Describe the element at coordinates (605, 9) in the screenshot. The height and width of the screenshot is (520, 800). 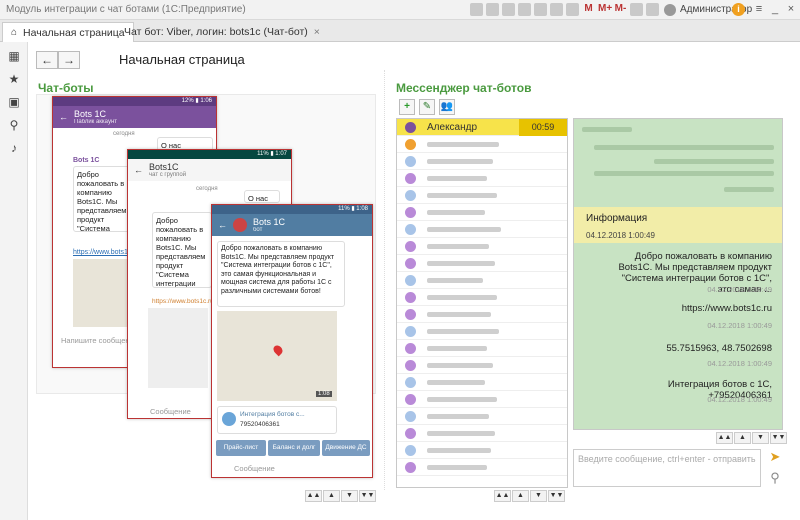
I see `memory-plus-button: M+` at that location.